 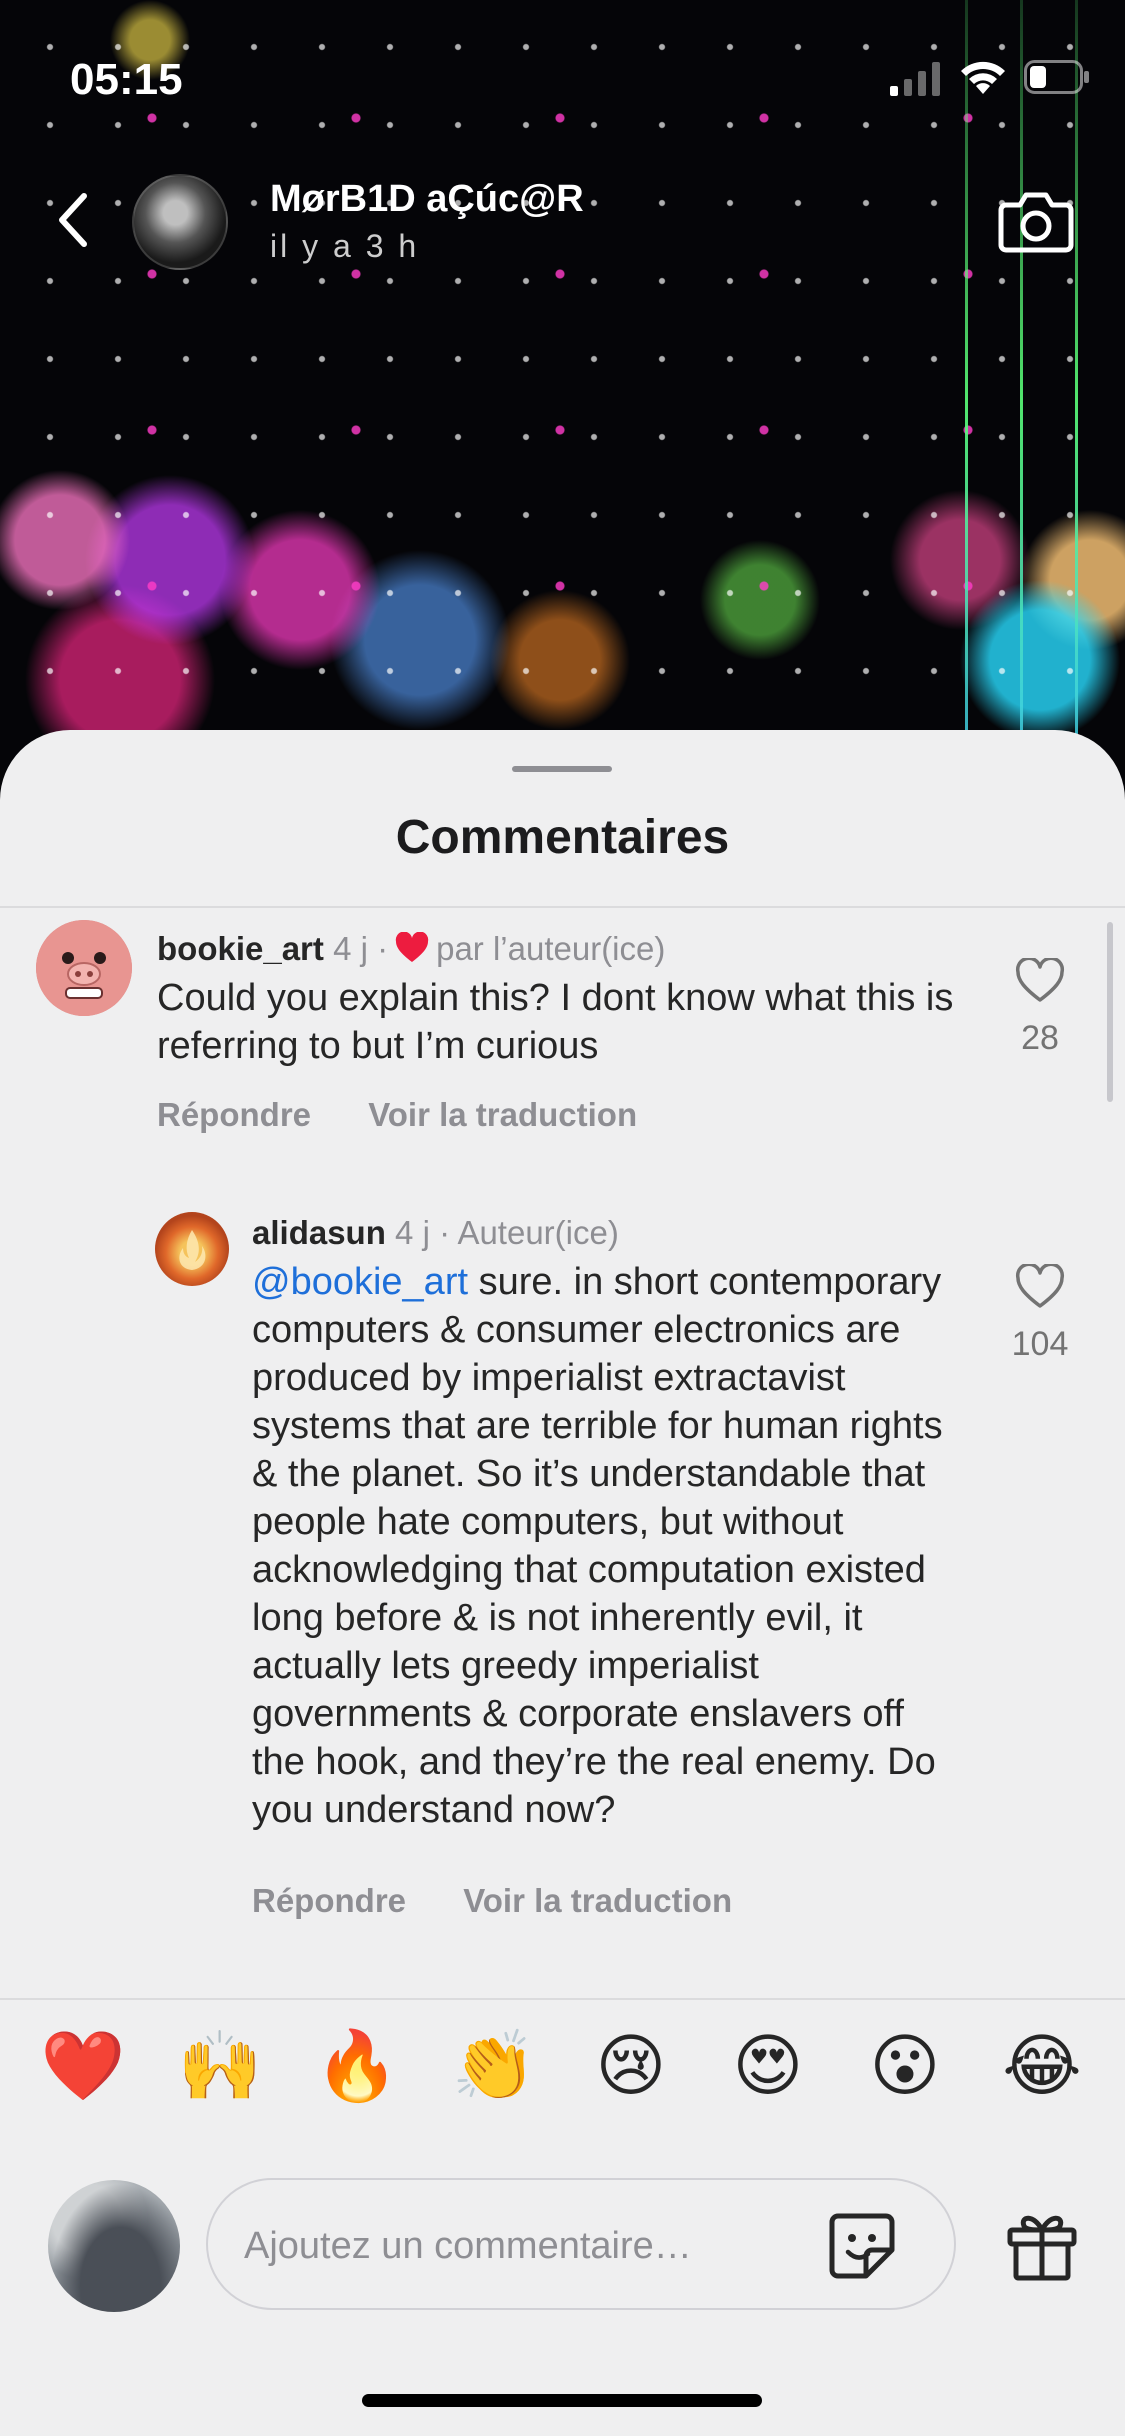 What do you see at coordinates (562, 75) in the screenshot?
I see `status-bar: 05:15` at bounding box center [562, 75].